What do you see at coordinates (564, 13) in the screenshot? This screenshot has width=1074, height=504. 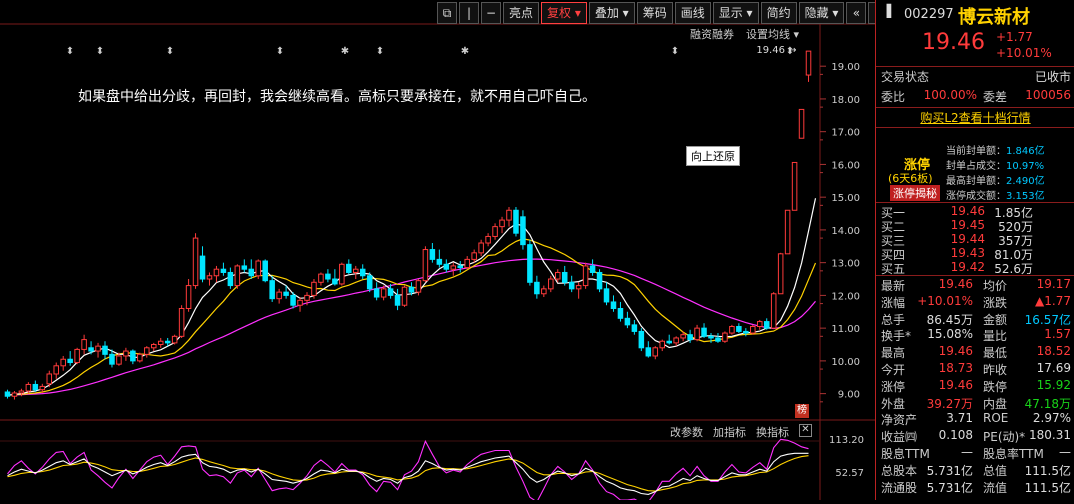 I see `toolbar-button-1: 复权 ▾` at bounding box center [564, 13].